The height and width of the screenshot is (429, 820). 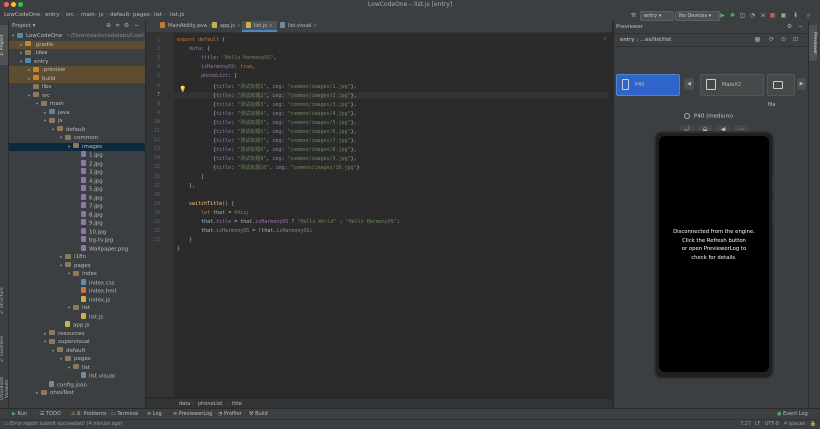 I want to click on tab-list-js: list.js ×, so click(x=259, y=26).